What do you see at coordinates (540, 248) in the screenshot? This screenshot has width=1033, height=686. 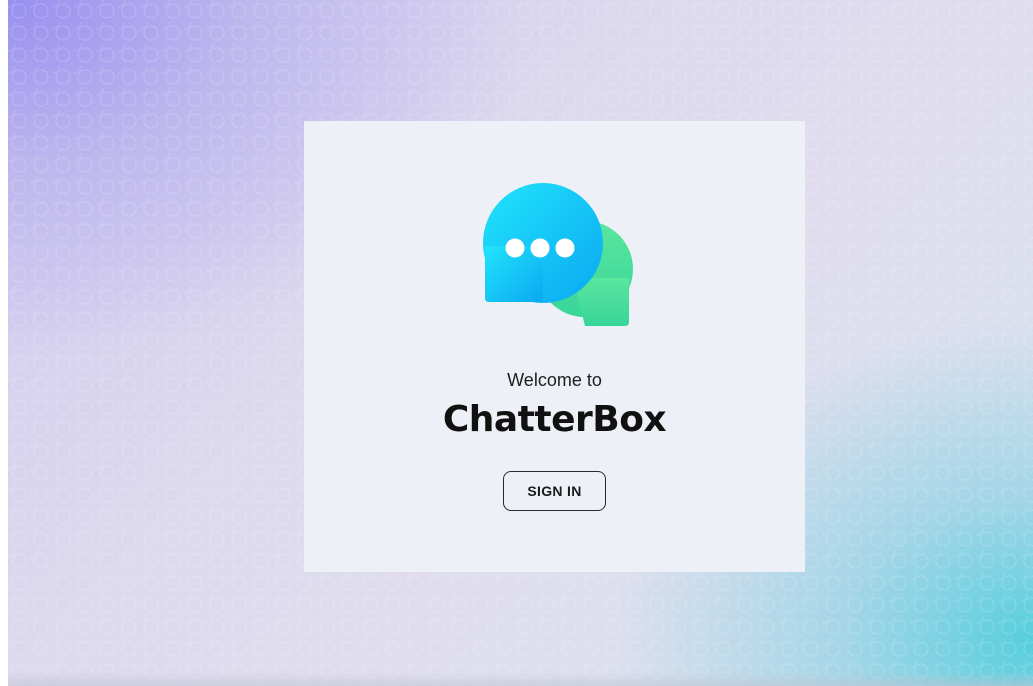 I see `typing-dots` at bounding box center [540, 248].